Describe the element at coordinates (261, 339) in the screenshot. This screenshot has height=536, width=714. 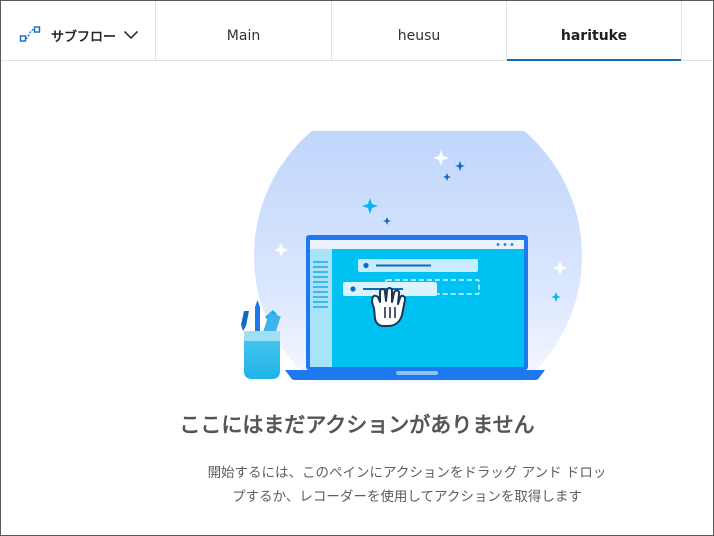
I see `pencil-cup-icon` at that location.